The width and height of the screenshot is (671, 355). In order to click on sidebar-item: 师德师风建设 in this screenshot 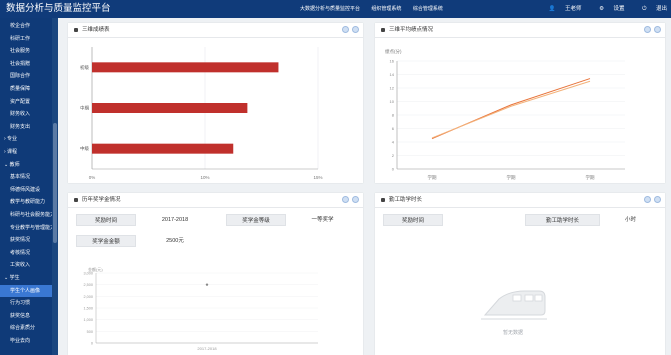, I will do `click(26, 190)`.